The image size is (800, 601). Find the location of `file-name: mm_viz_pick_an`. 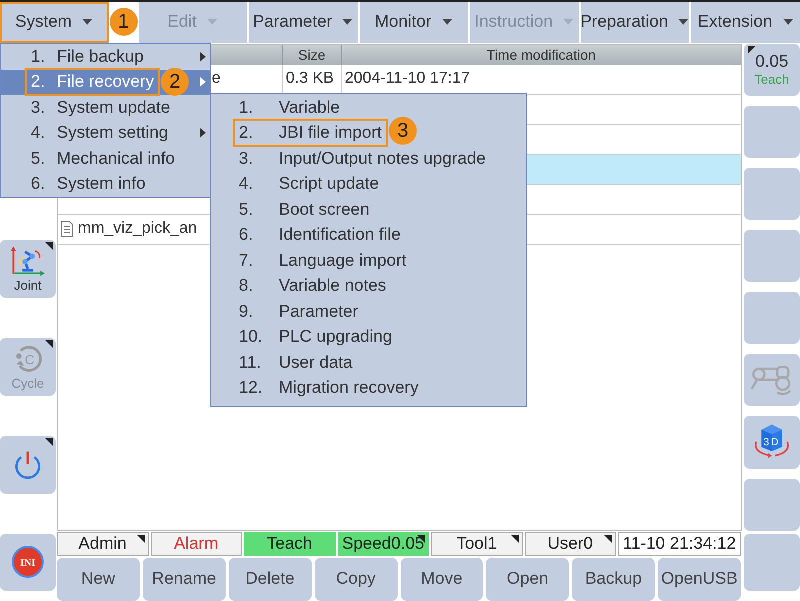

file-name: mm_viz_pick_an is located at coordinates (138, 229).